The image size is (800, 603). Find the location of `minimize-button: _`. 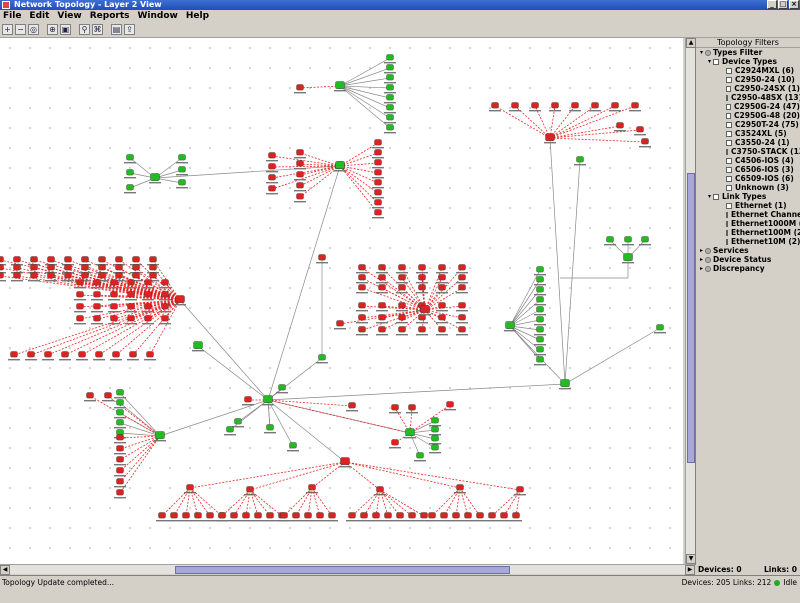

minimize-button: _ is located at coordinates (772, 4).